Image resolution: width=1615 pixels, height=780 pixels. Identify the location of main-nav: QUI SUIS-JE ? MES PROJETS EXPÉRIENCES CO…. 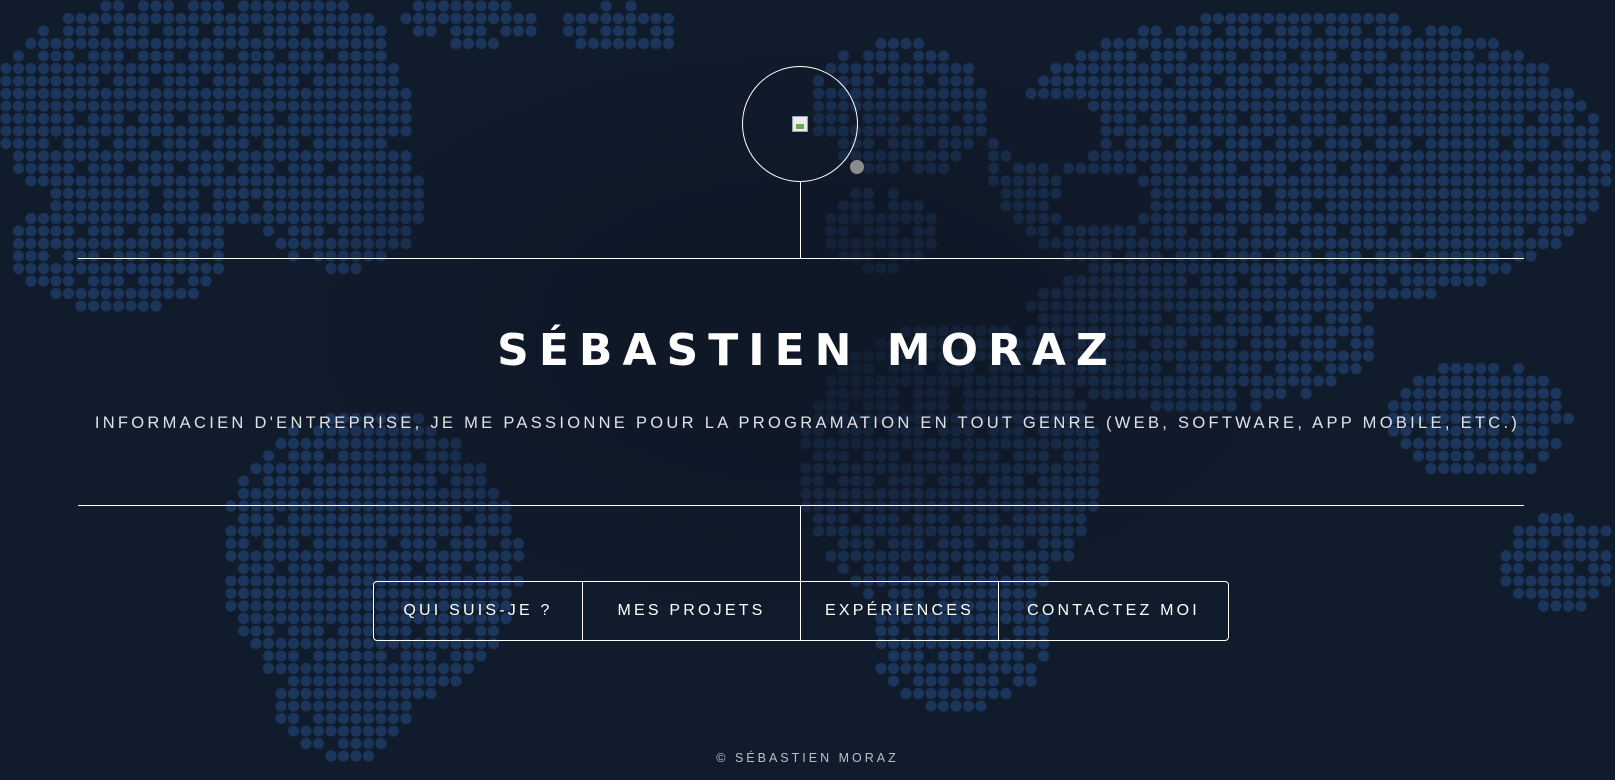
(801, 611).